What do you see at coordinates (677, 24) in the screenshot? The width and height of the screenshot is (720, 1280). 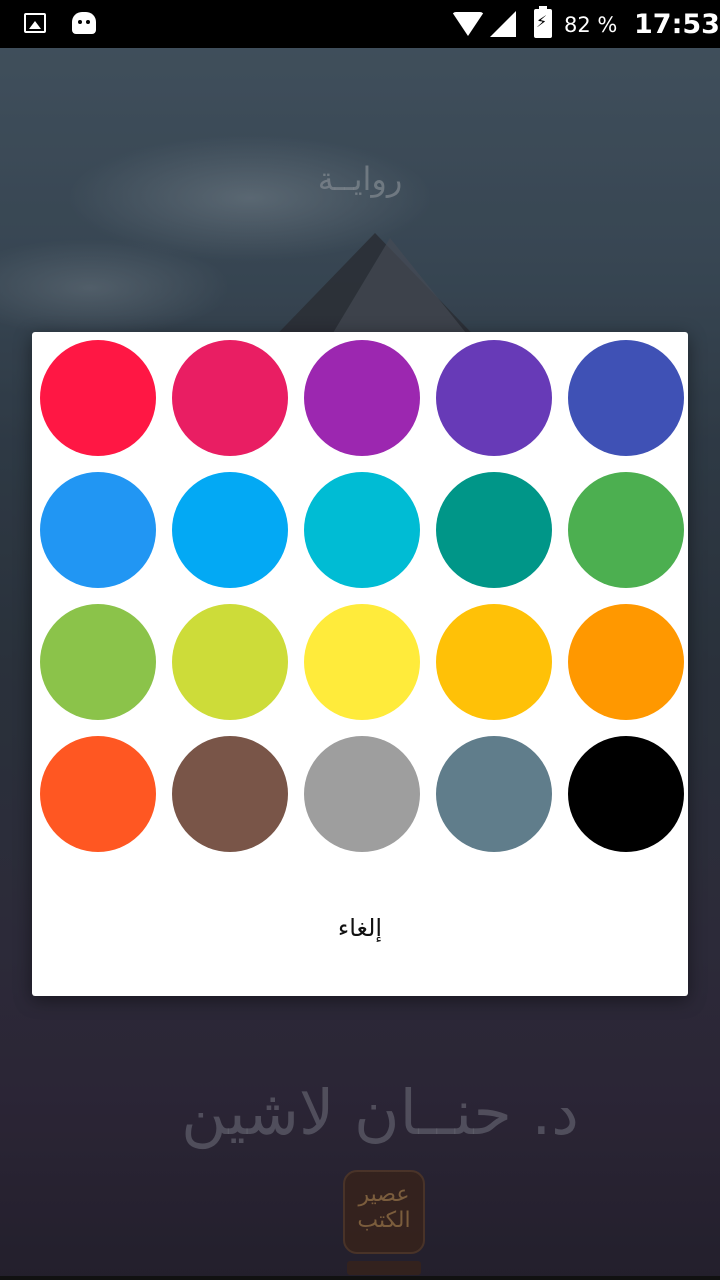 I see `clock-time: 17:53` at bounding box center [677, 24].